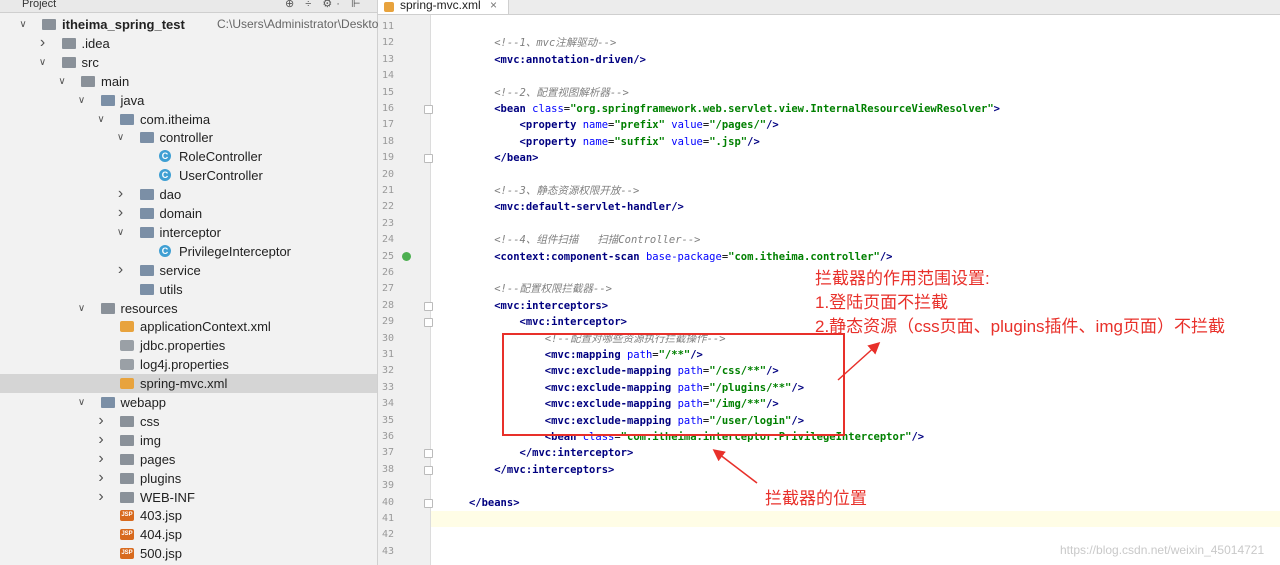  Describe the element at coordinates (796, 412) in the screenshot. I see `annotation-arrows` at that location.